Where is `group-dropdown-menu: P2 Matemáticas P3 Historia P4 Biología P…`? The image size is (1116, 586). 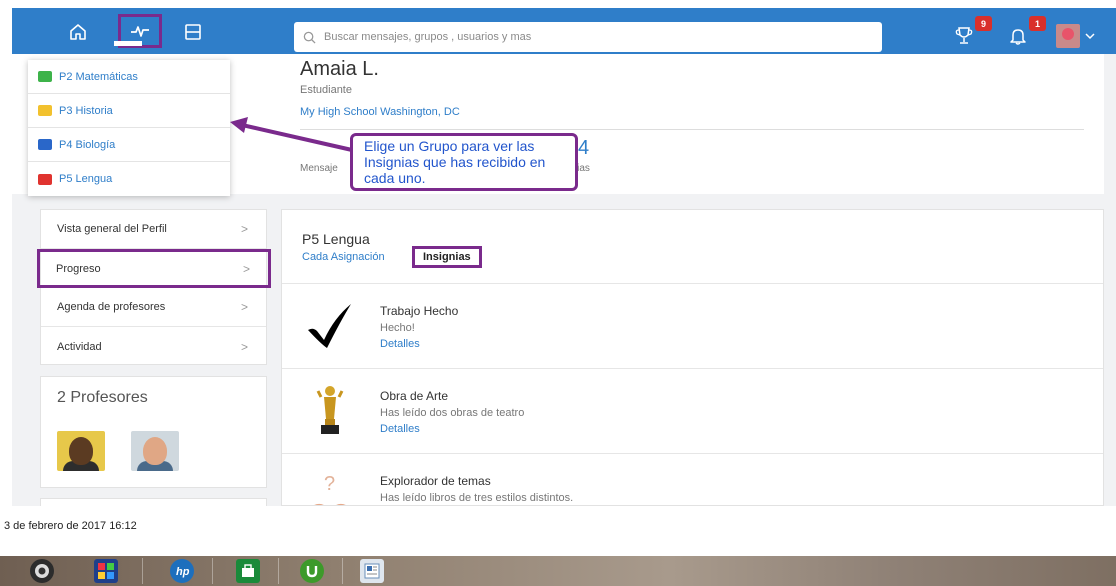 group-dropdown-menu: P2 Matemáticas P3 Historia P4 Biología P… is located at coordinates (129, 128).